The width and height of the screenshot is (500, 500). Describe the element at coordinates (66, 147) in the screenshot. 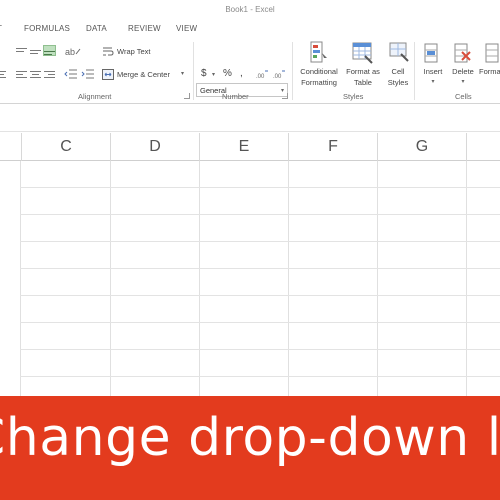

I see `column-header-c: C` at that location.